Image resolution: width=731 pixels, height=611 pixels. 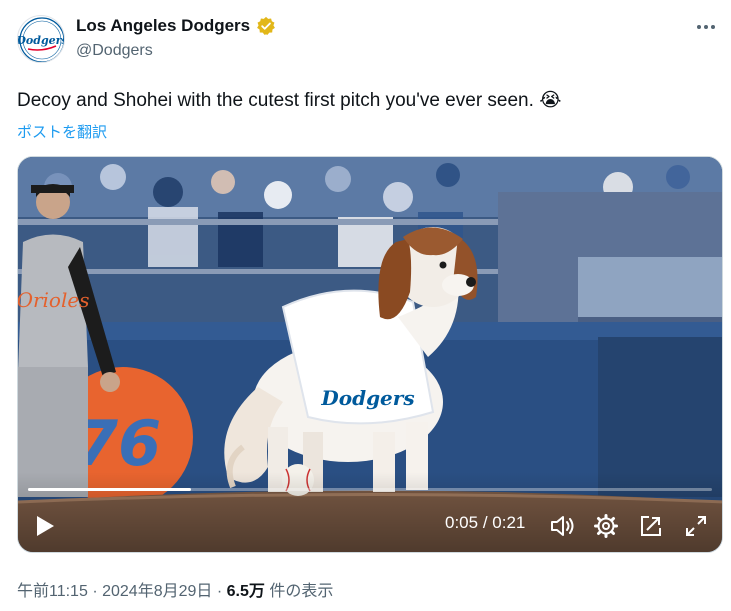 I want to click on display-name: Los Angeles Dodgers, so click(x=163, y=26).